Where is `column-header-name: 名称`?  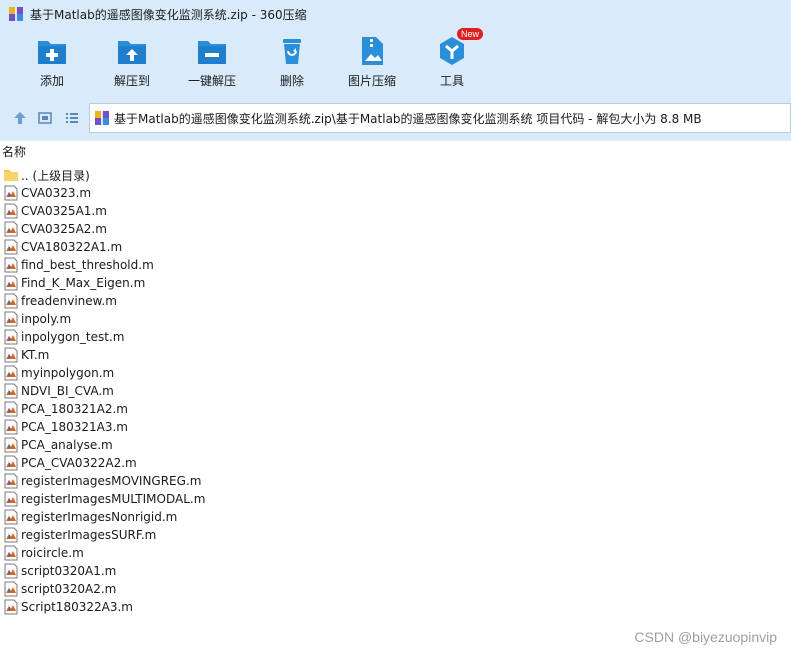
column-header-name: 名称 is located at coordinates (395, 152).